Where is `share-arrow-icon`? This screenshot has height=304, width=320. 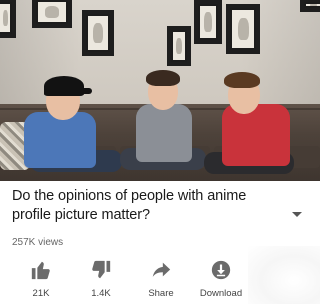 share-arrow-icon is located at coordinates (161, 269).